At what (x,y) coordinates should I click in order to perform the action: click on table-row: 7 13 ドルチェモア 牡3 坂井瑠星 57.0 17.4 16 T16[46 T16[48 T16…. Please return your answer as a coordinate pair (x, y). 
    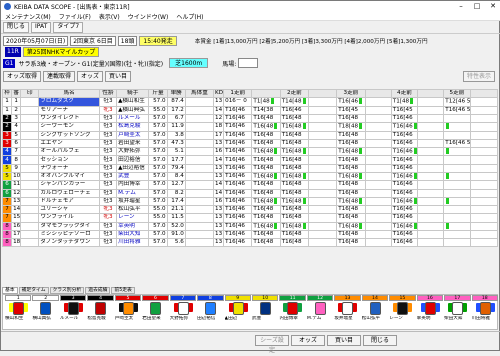
    Looking at the image, I should click on (250, 201).